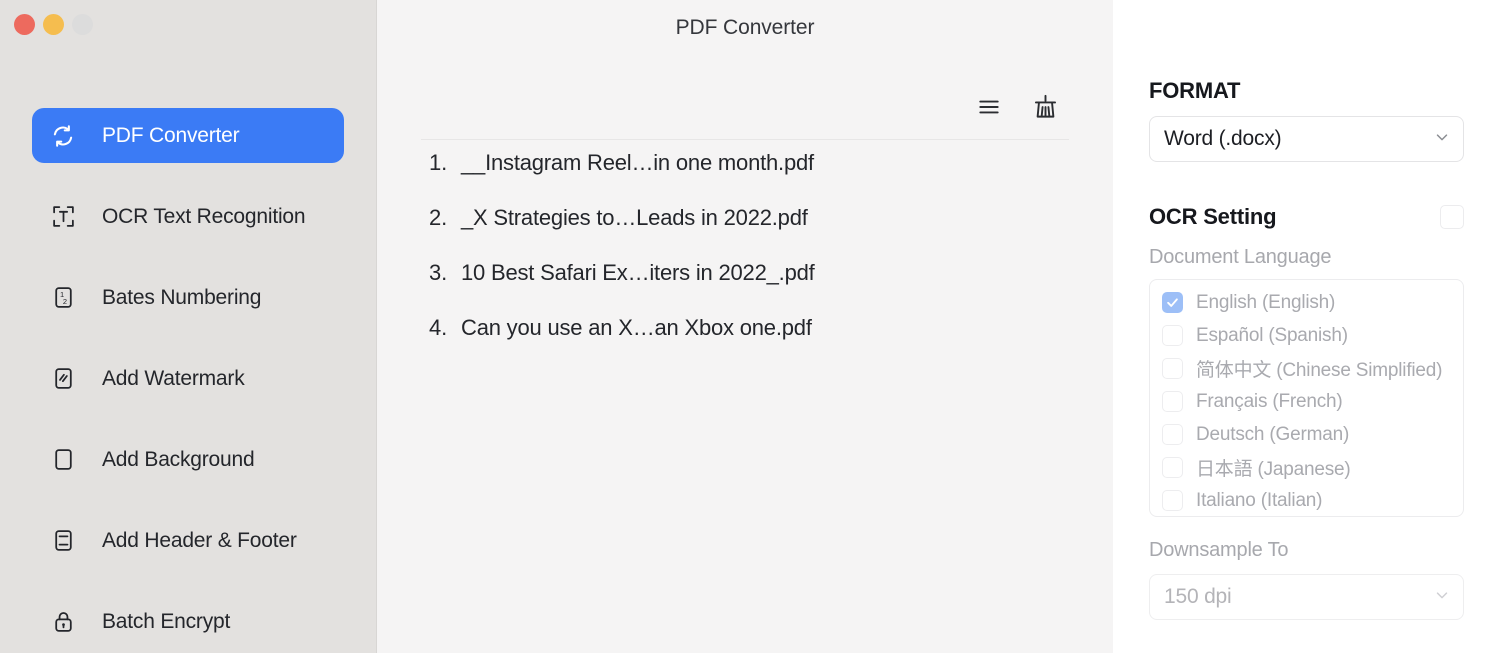 This screenshot has height=653, width=1500. Describe the element at coordinates (63, 136) in the screenshot. I see `convert-arrows-icon` at that location.